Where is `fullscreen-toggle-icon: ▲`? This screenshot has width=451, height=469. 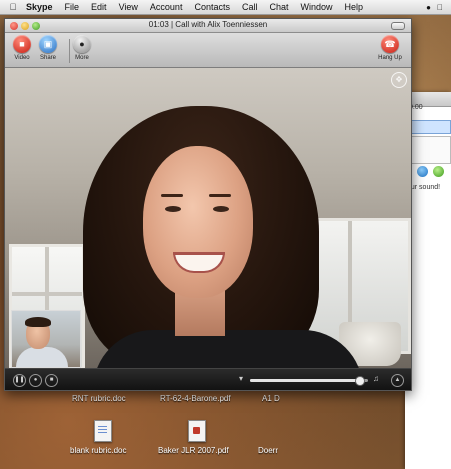 fullscreen-toggle-icon: ▲ is located at coordinates (397, 380).